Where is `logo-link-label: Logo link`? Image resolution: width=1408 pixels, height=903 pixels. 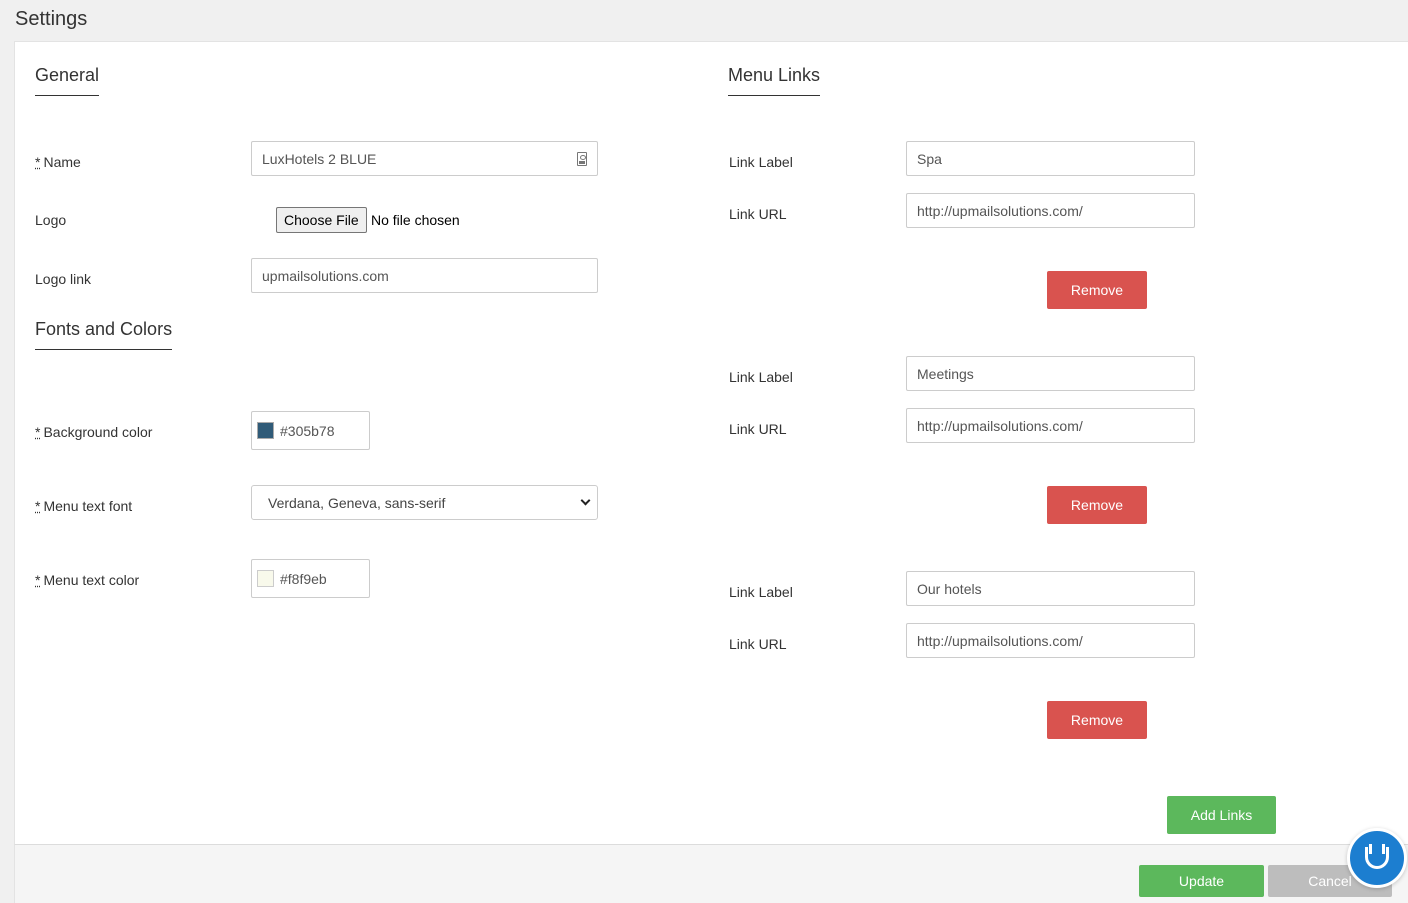
logo-link-label: Logo link is located at coordinates (63, 279).